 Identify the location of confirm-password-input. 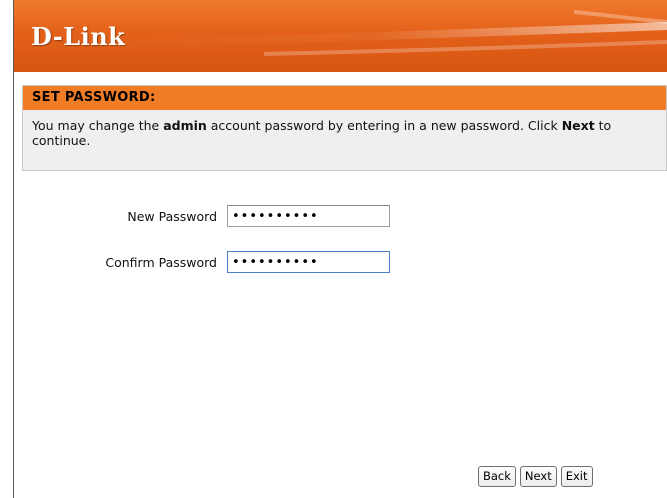
(308, 262).